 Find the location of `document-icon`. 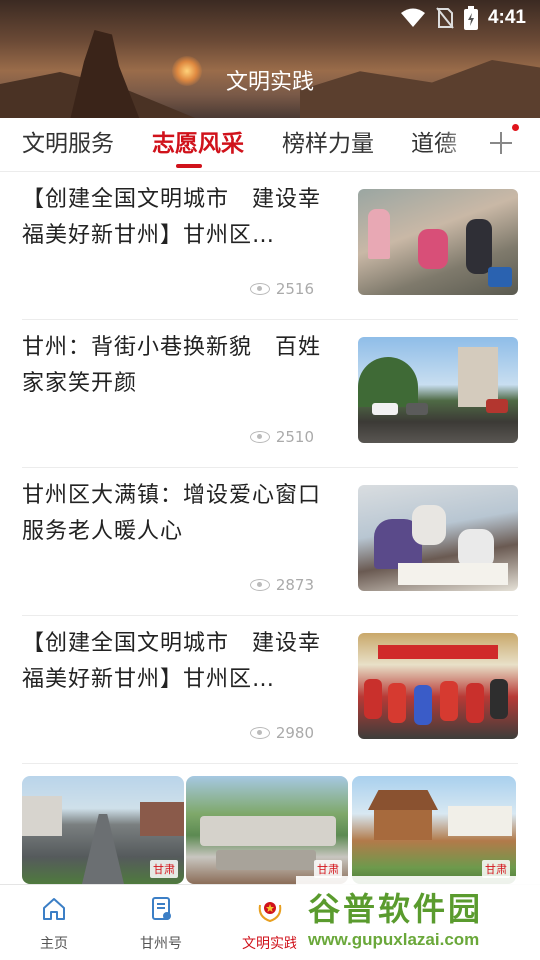

document-icon is located at coordinates (161, 908).